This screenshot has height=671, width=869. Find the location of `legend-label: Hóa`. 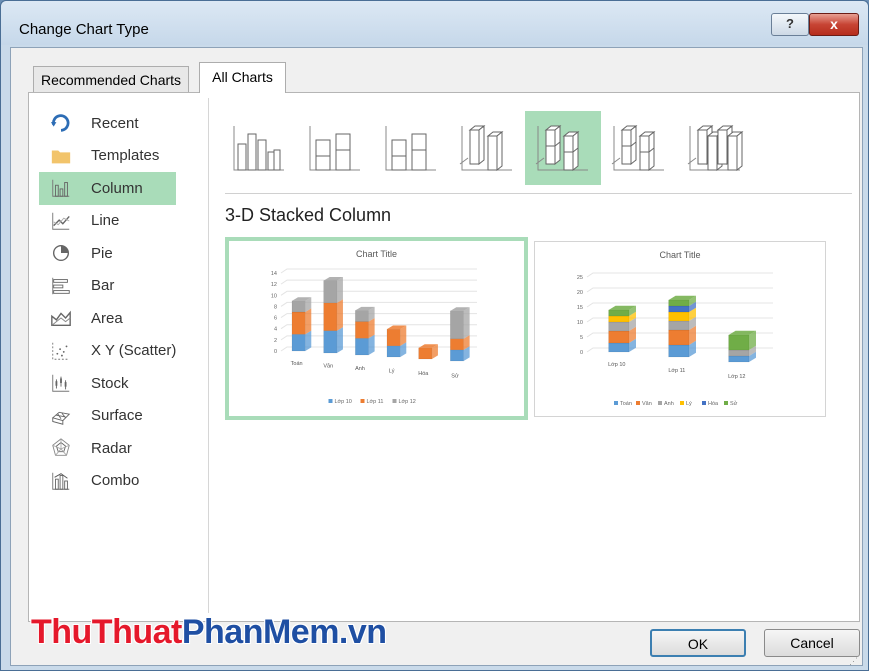

legend-label: Hóa is located at coordinates (713, 404).